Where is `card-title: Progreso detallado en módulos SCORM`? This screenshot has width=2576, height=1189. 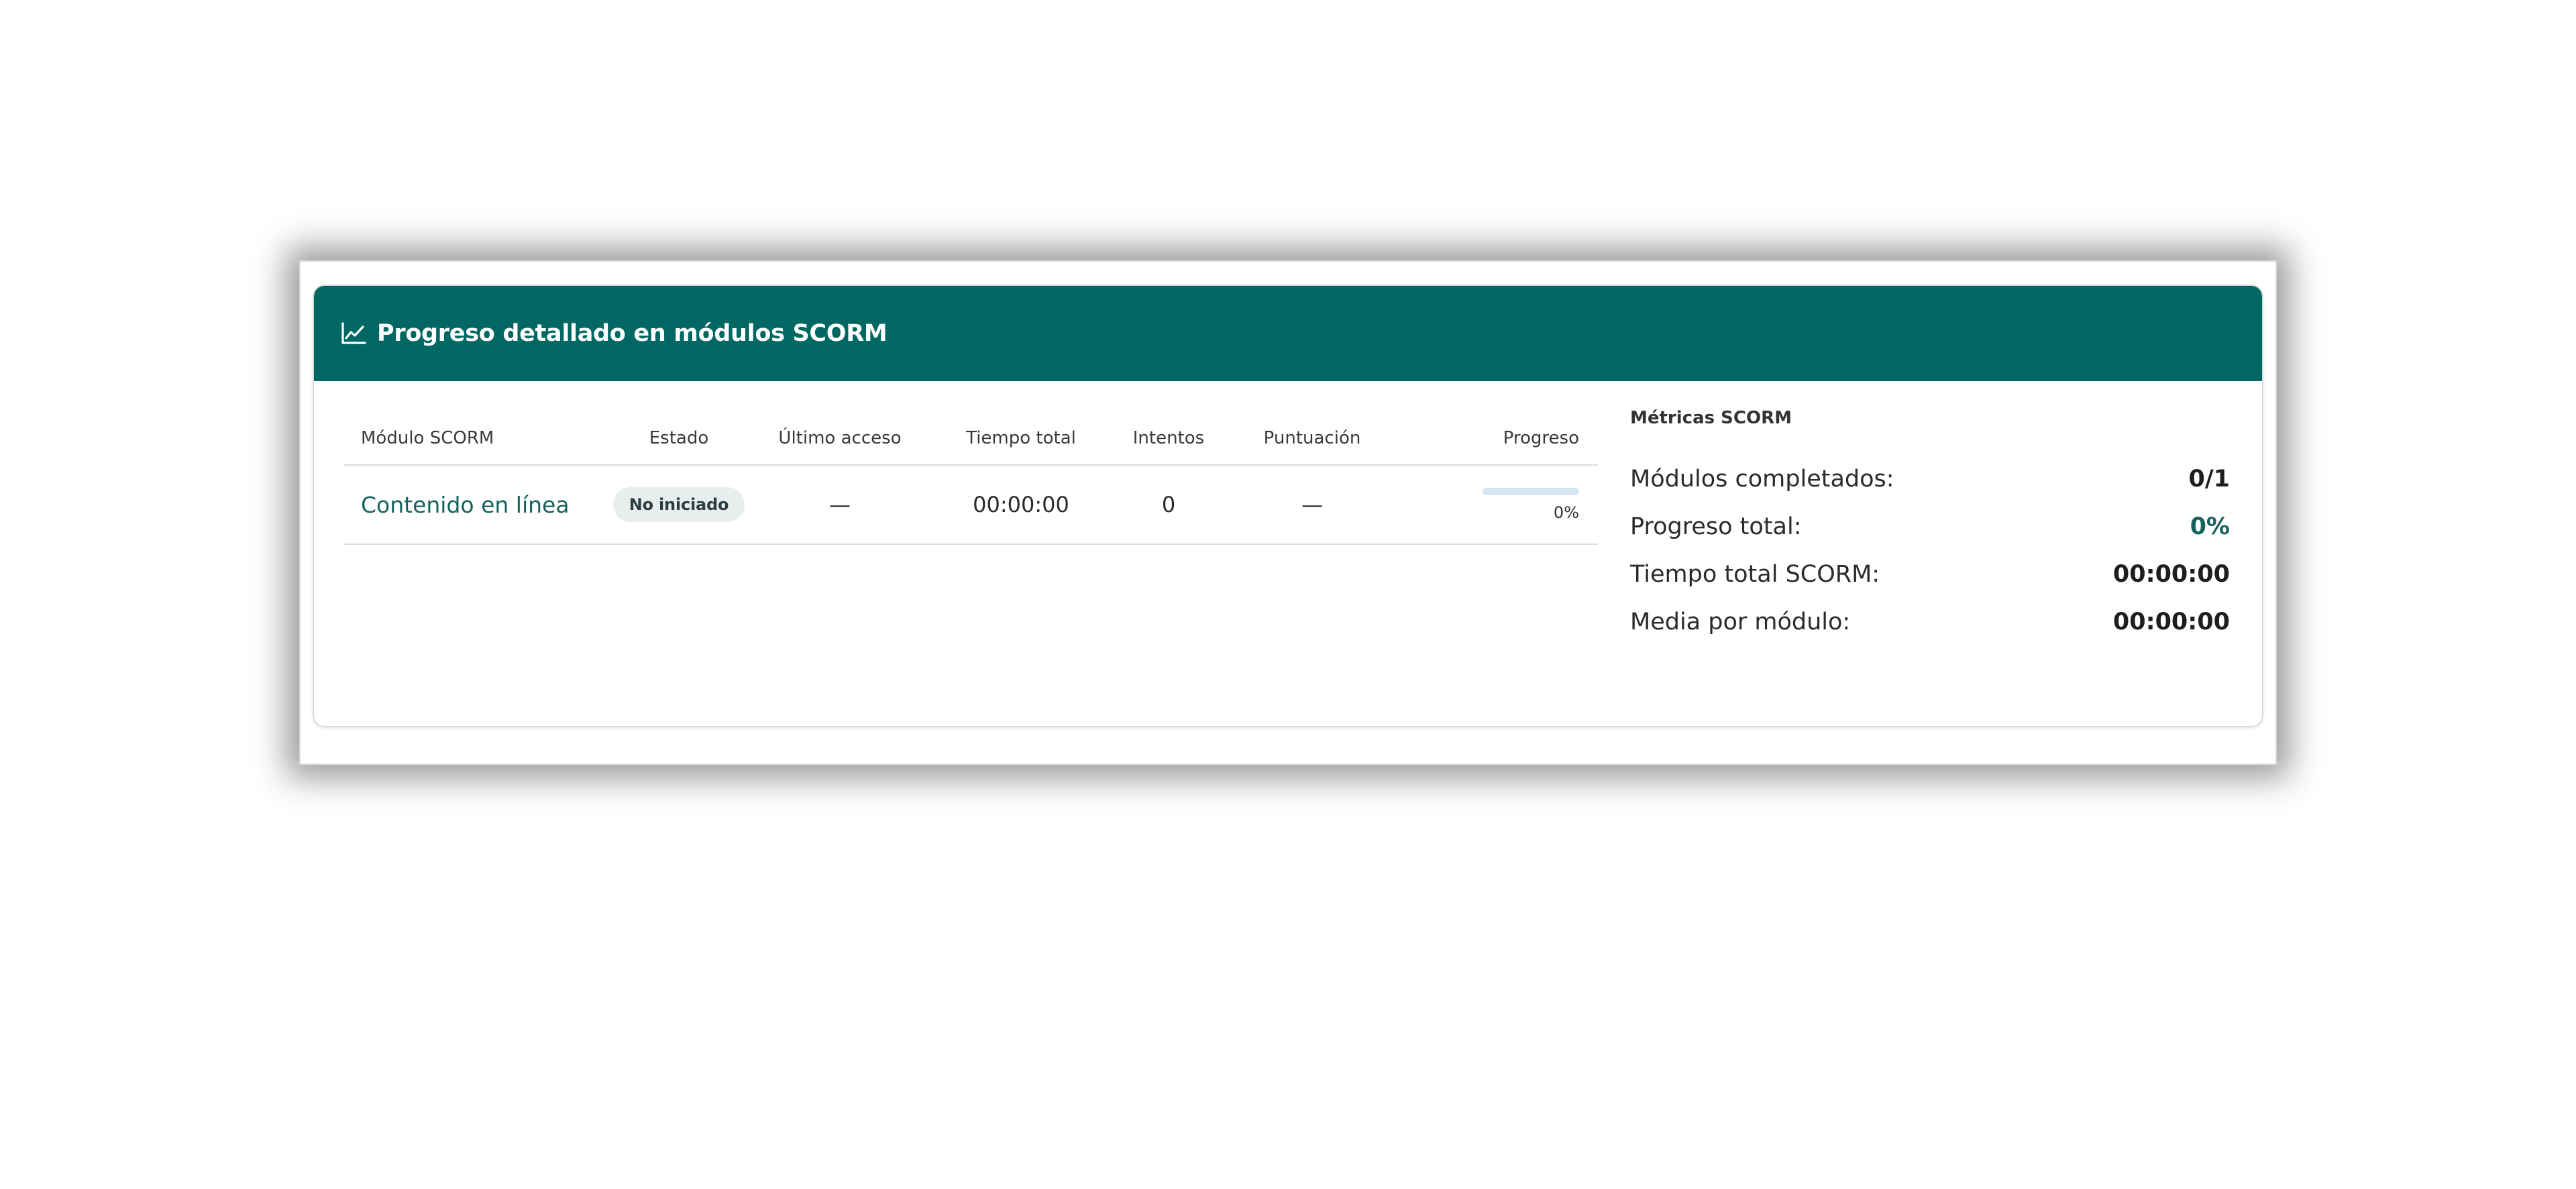
card-title: Progreso detallado en módulos SCORM is located at coordinates (632, 333).